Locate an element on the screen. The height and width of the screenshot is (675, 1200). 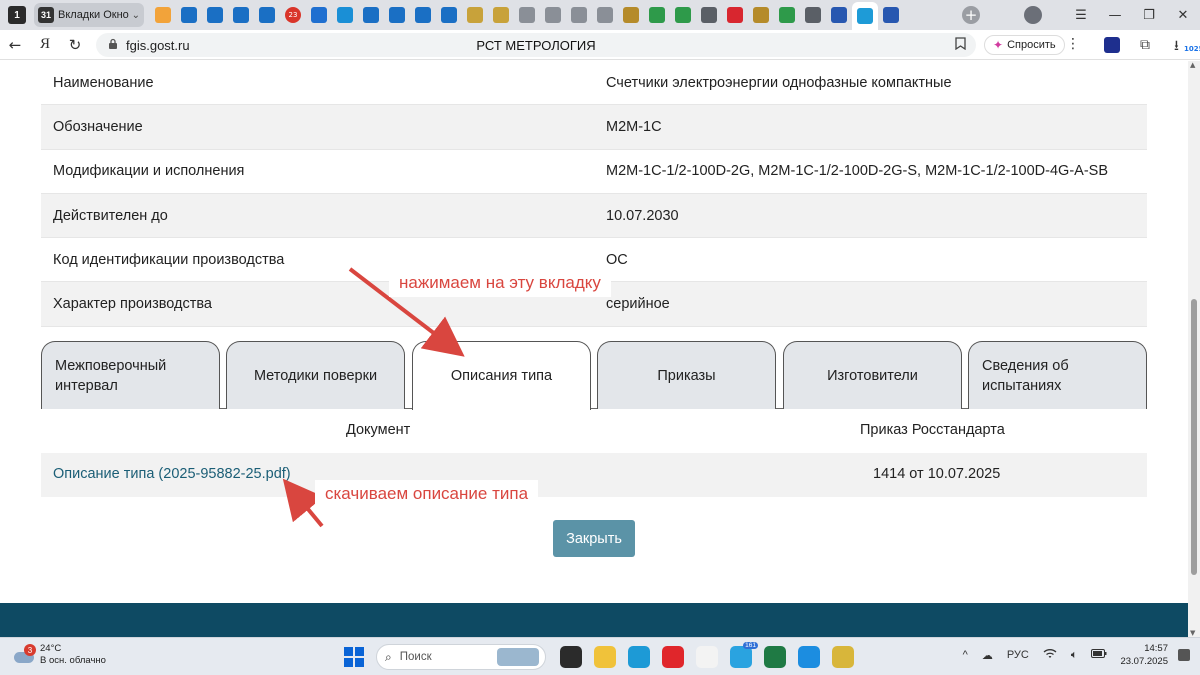
taskbar-apps: ⌕ Поиск 161 is located at coordinates (602, 656).